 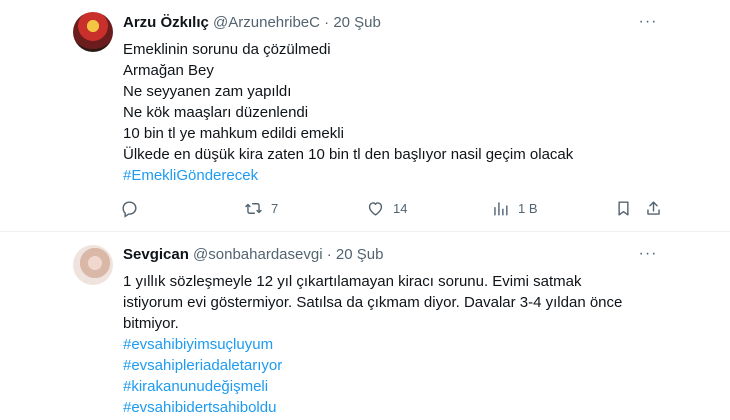 What do you see at coordinates (375, 208) in the screenshot?
I see `heart-icon` at bounding box center [375, 208].